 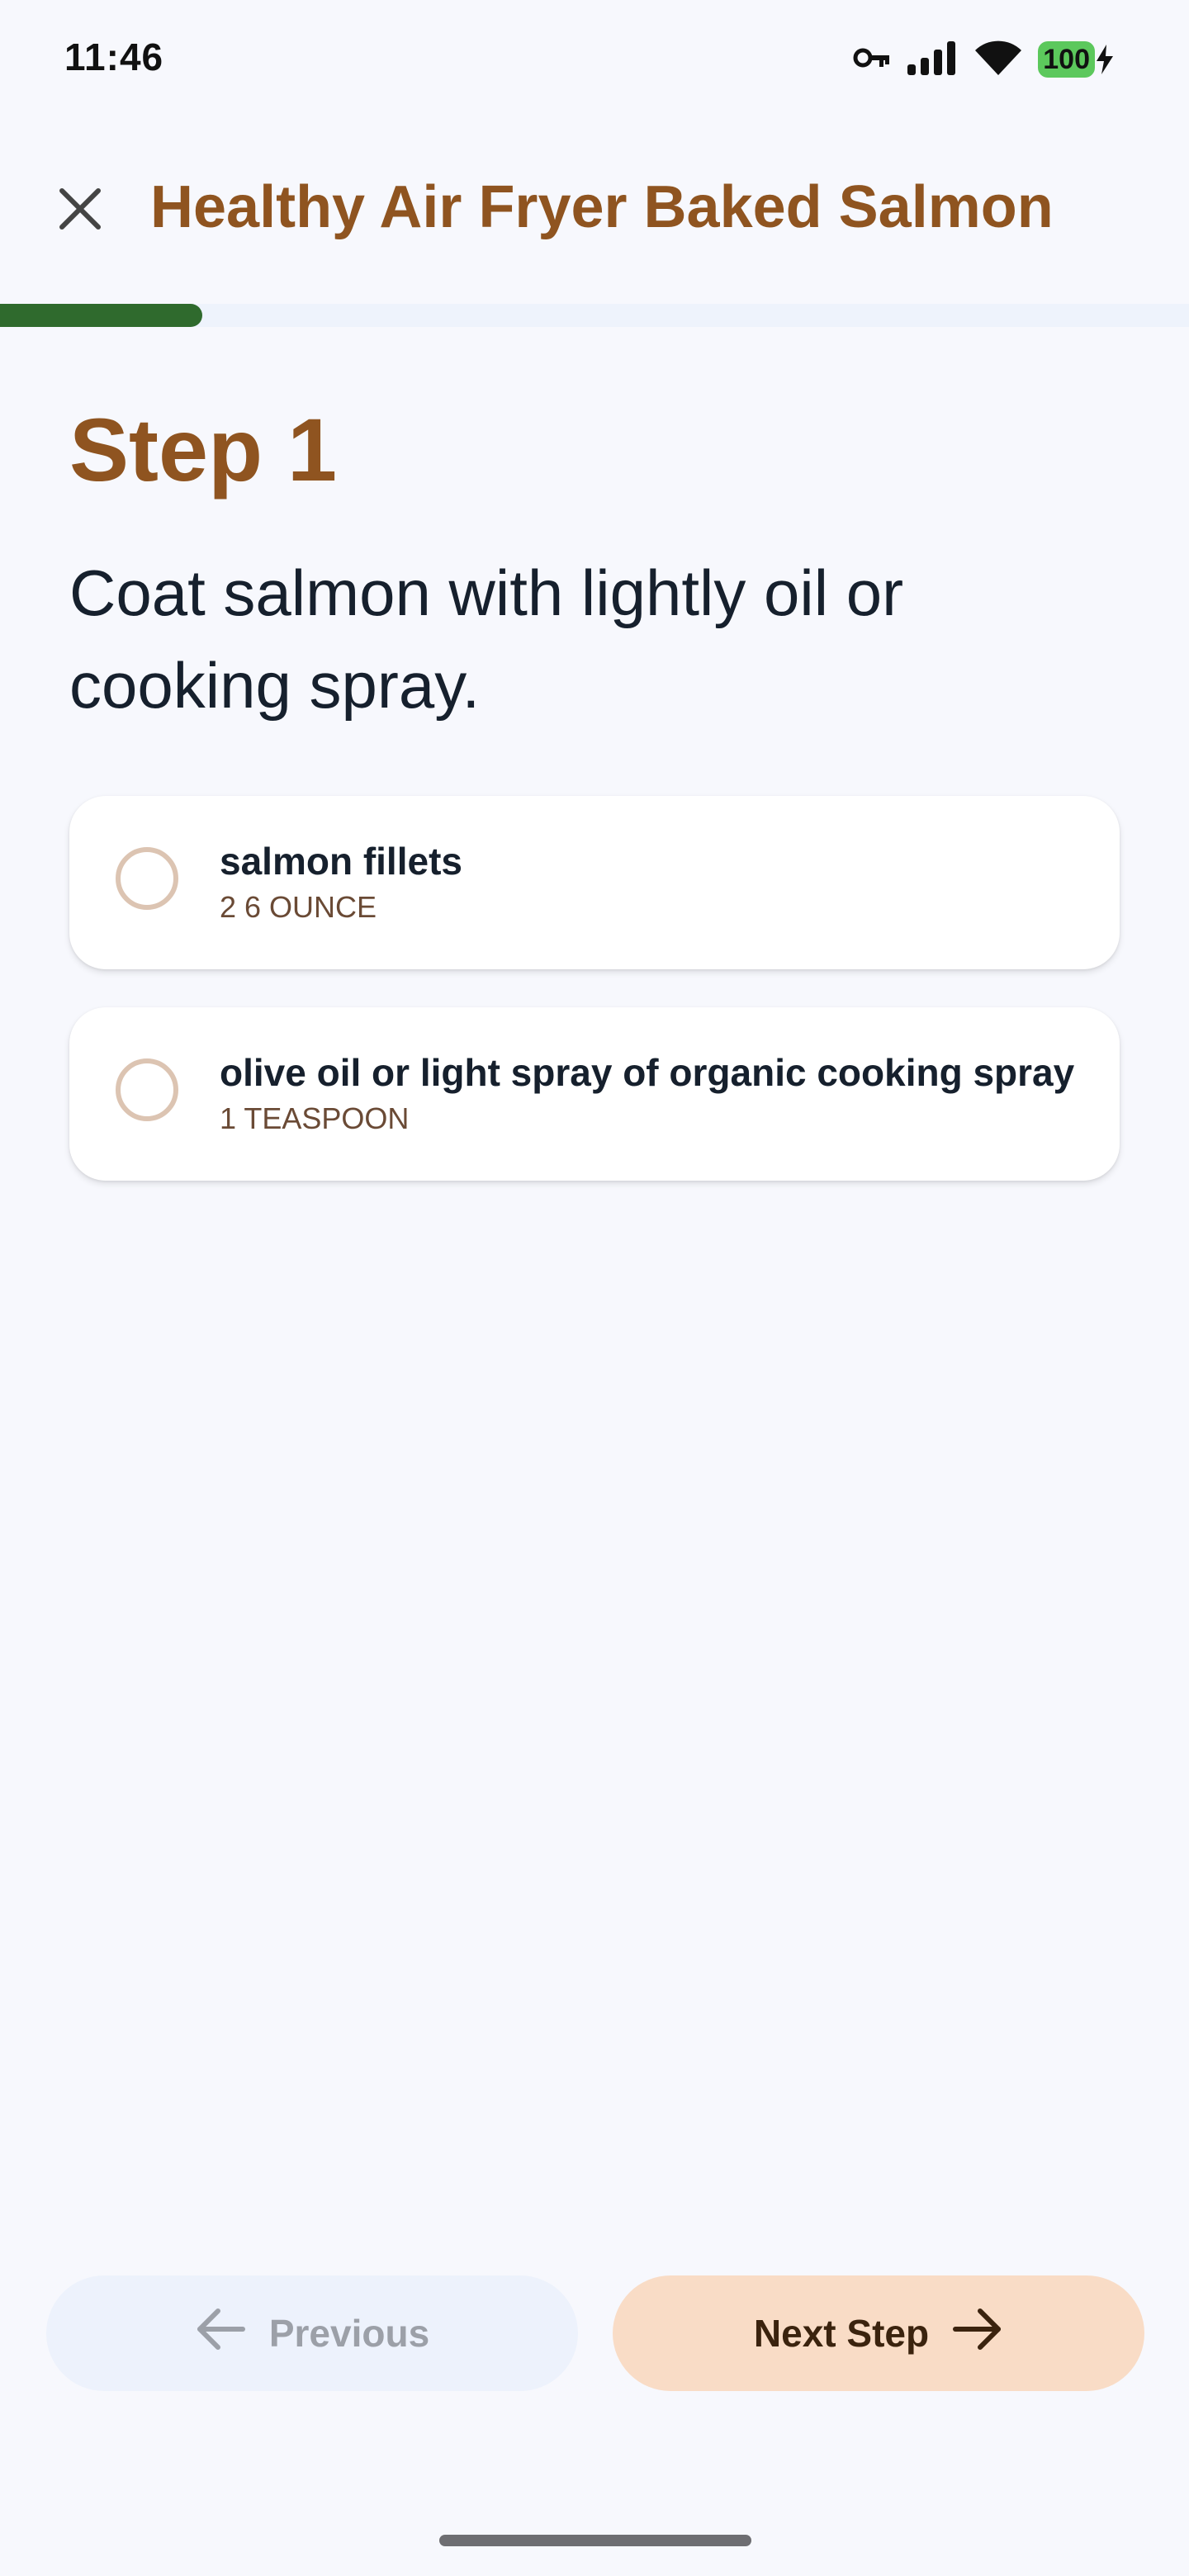 What do you see at coordinates (221, 2333) in the screenshot?
I see `arrow-left-icon` at bounding box center [221, 2333].